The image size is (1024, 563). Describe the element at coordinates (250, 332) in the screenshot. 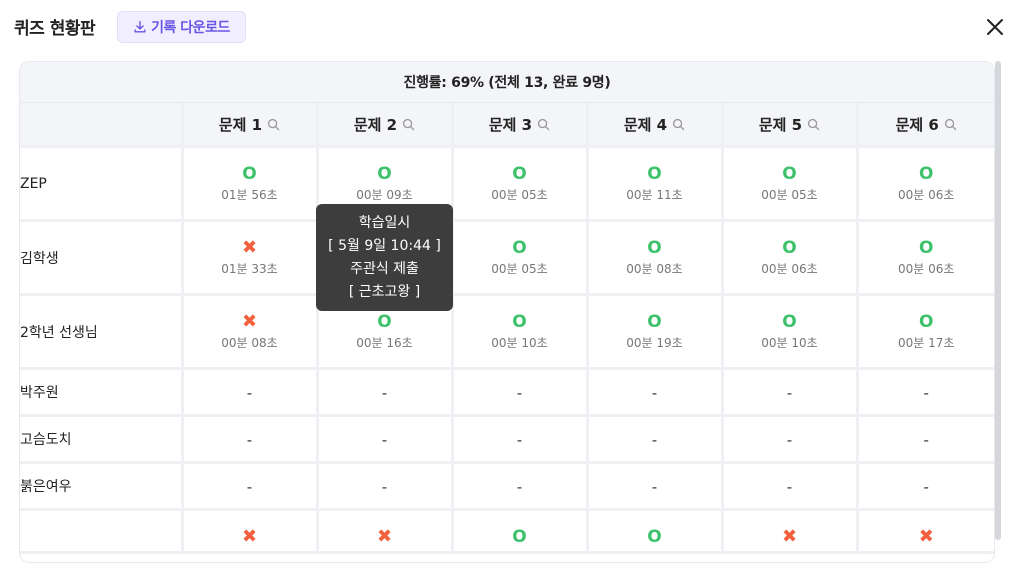

I see `result-cell: ✖ 00분 08초` at that location.